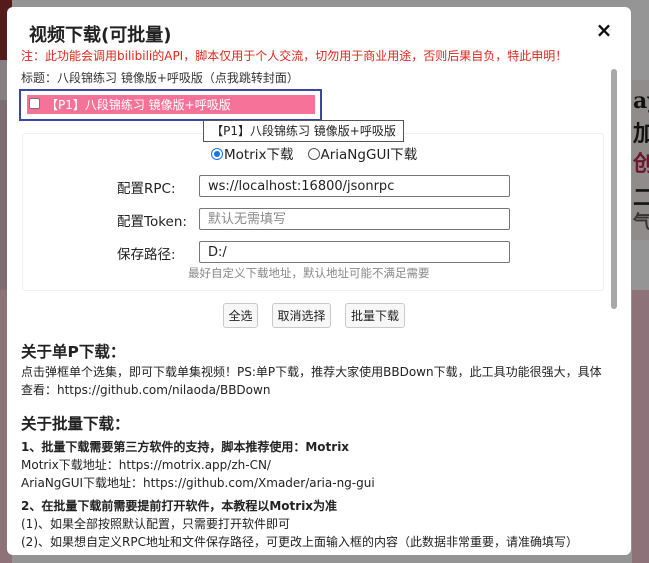  What do you see at coordinates (155, 524) in the screenshot?
I see `batch-download-text: (1)、如果全部按照默认配置，只需要打开软件即可` at bounding box center [155, 524].